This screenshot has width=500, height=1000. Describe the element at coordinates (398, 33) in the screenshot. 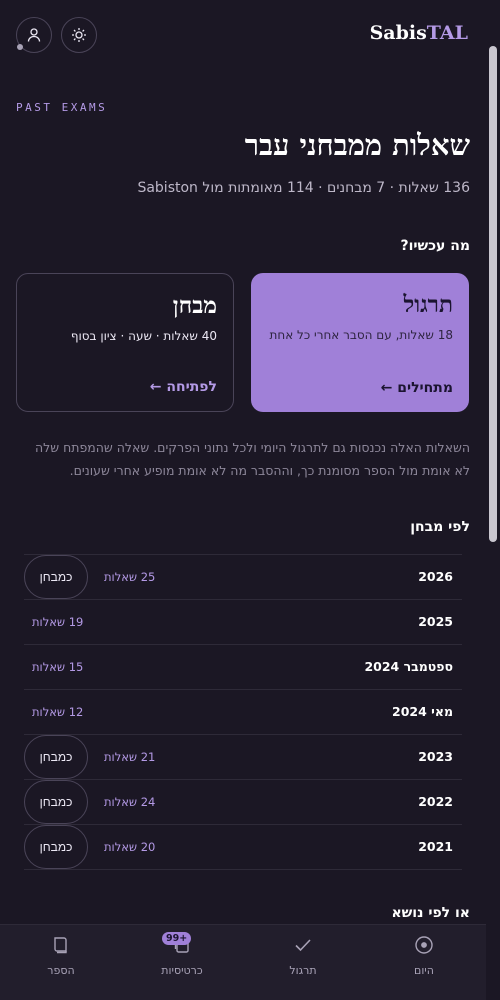

I see `logo-text: Sabis` at that location.